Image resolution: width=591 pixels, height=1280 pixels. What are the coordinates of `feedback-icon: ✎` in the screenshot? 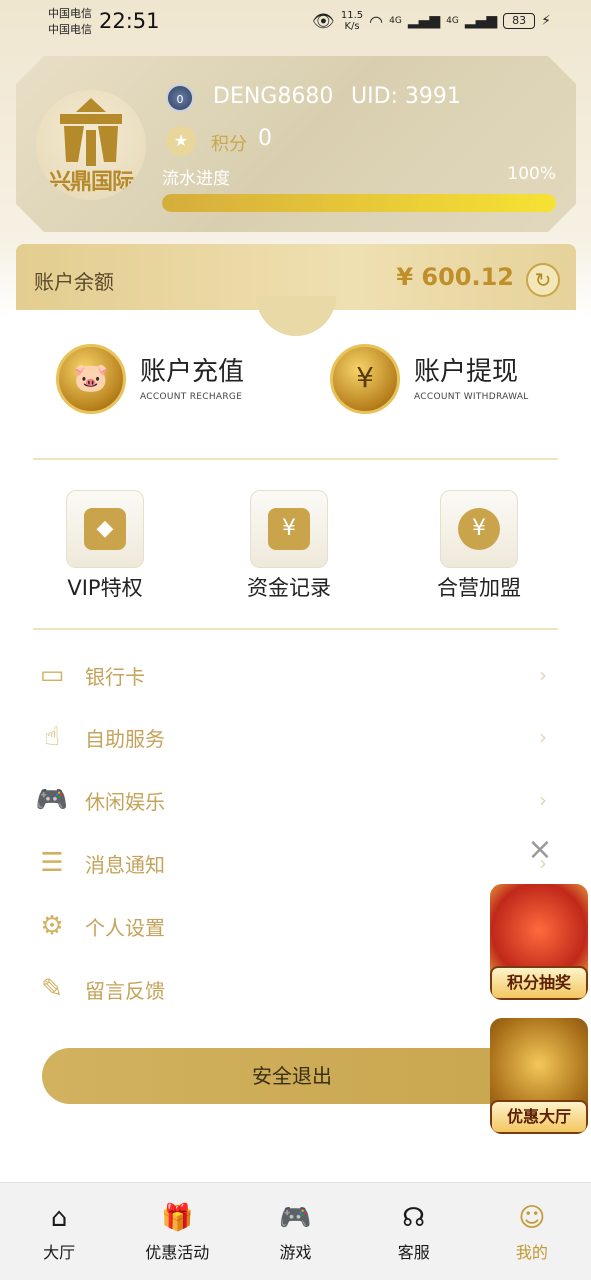 It's located at (52, 989).